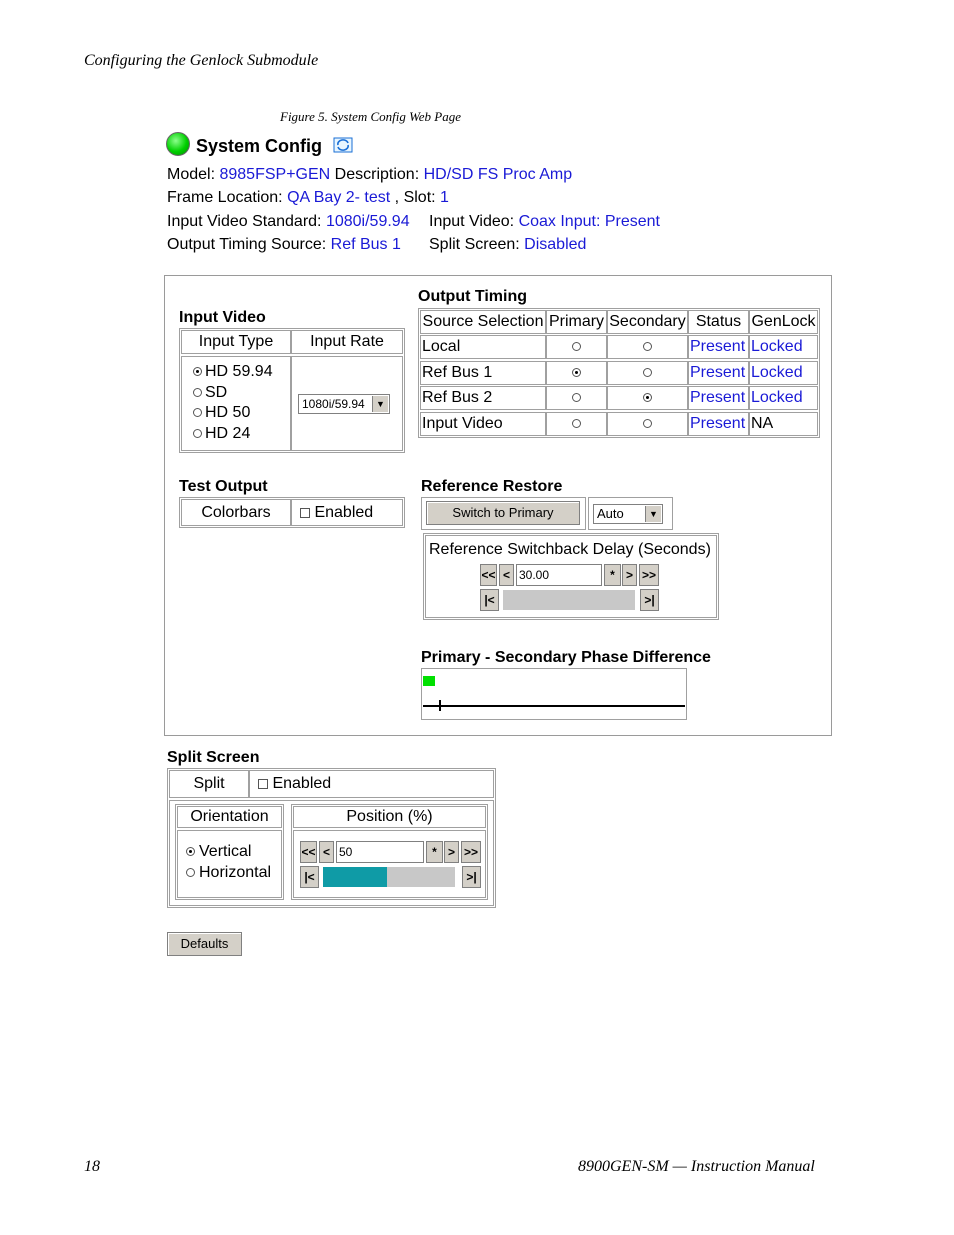 The width and height of the screenshot is (954, 1235). What do you see at coordinates (483, 372) in the screenshot?
I see `source-name: Ref Bus 1` at bounding box center [483, 372].